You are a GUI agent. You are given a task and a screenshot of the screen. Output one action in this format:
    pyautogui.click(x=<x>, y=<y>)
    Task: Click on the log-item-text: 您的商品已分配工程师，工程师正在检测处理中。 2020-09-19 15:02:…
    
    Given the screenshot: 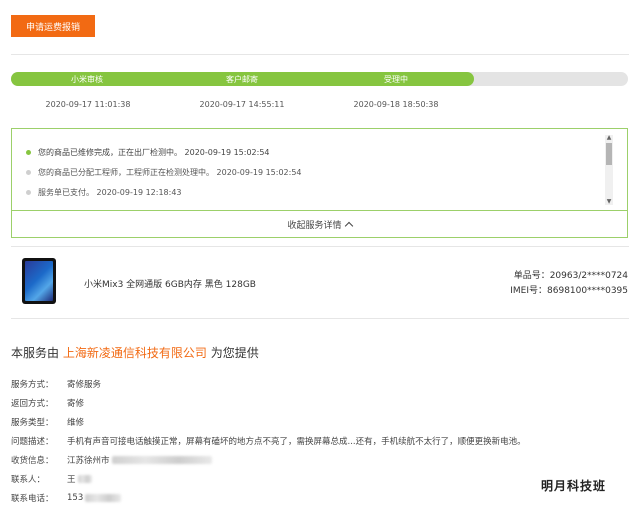 What is the action you would take?
    pyautogui.click(x=170, y=172)
    